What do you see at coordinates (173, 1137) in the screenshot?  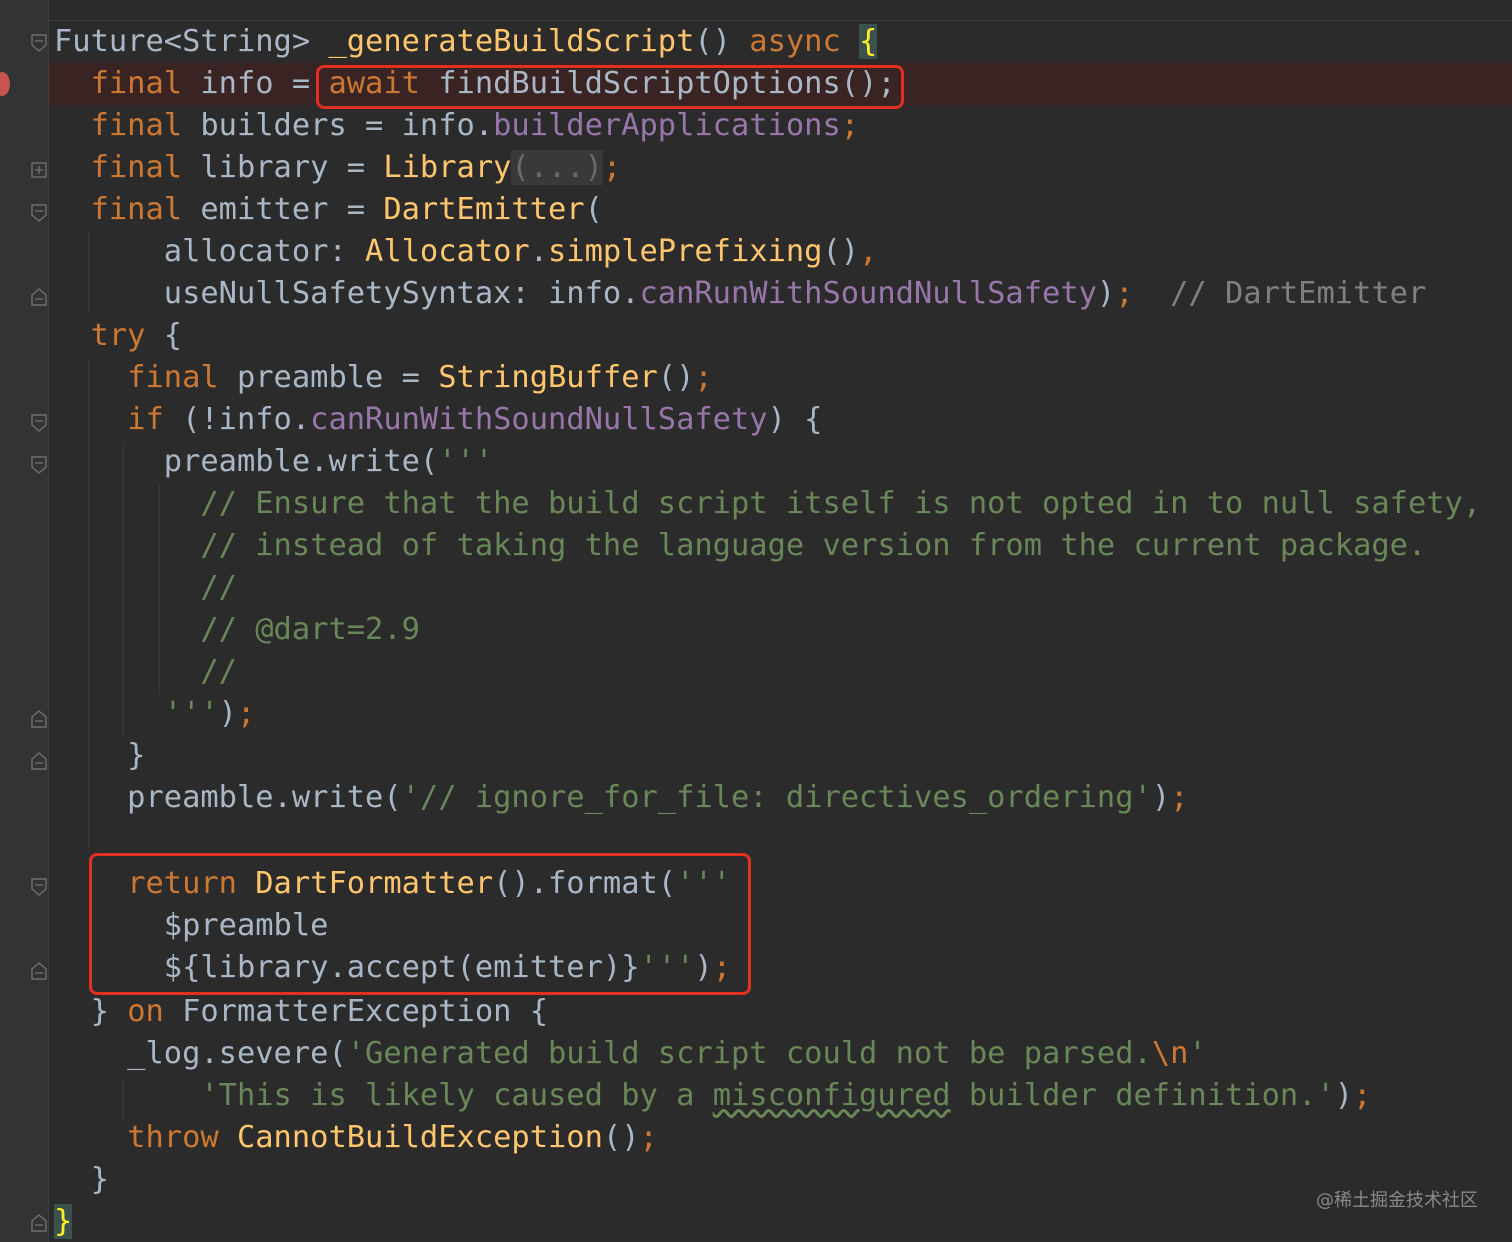 I see `code-token: throw` at bounding box center [173, 1137].